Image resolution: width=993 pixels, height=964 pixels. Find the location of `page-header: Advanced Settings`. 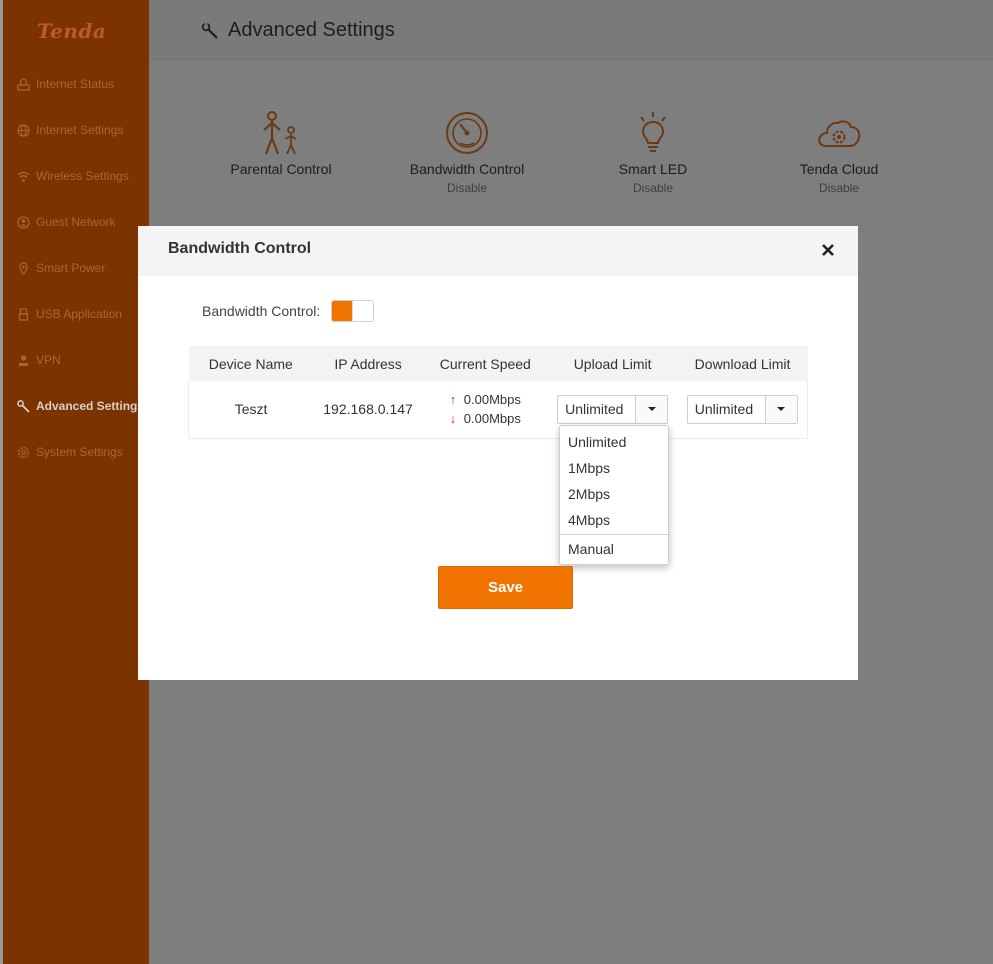

page-header: Advanced Settings is located at coordinates (571, 30).